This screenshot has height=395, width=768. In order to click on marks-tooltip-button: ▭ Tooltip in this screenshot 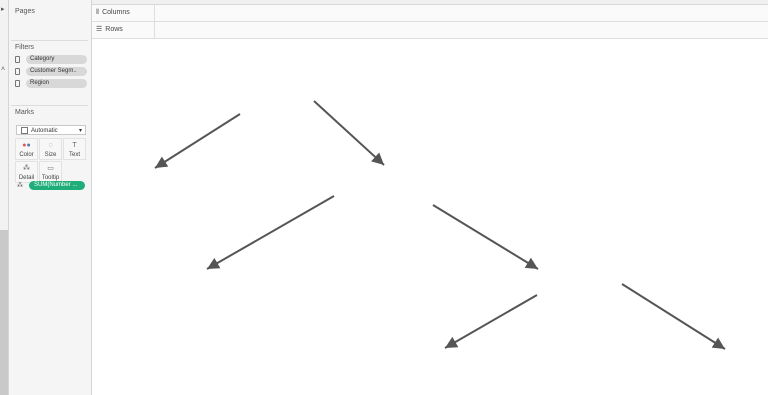, I will do `click(50, 172)`.